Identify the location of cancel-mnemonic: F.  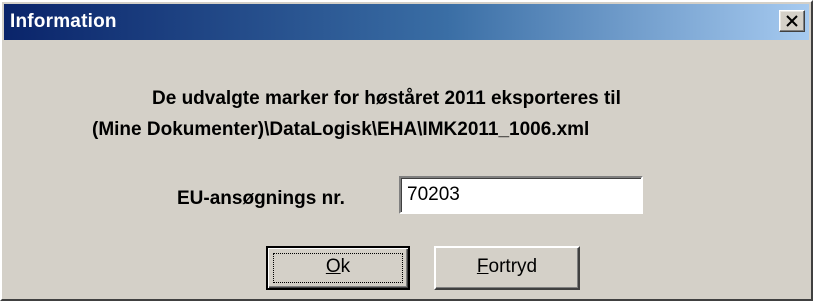
(482, 266).